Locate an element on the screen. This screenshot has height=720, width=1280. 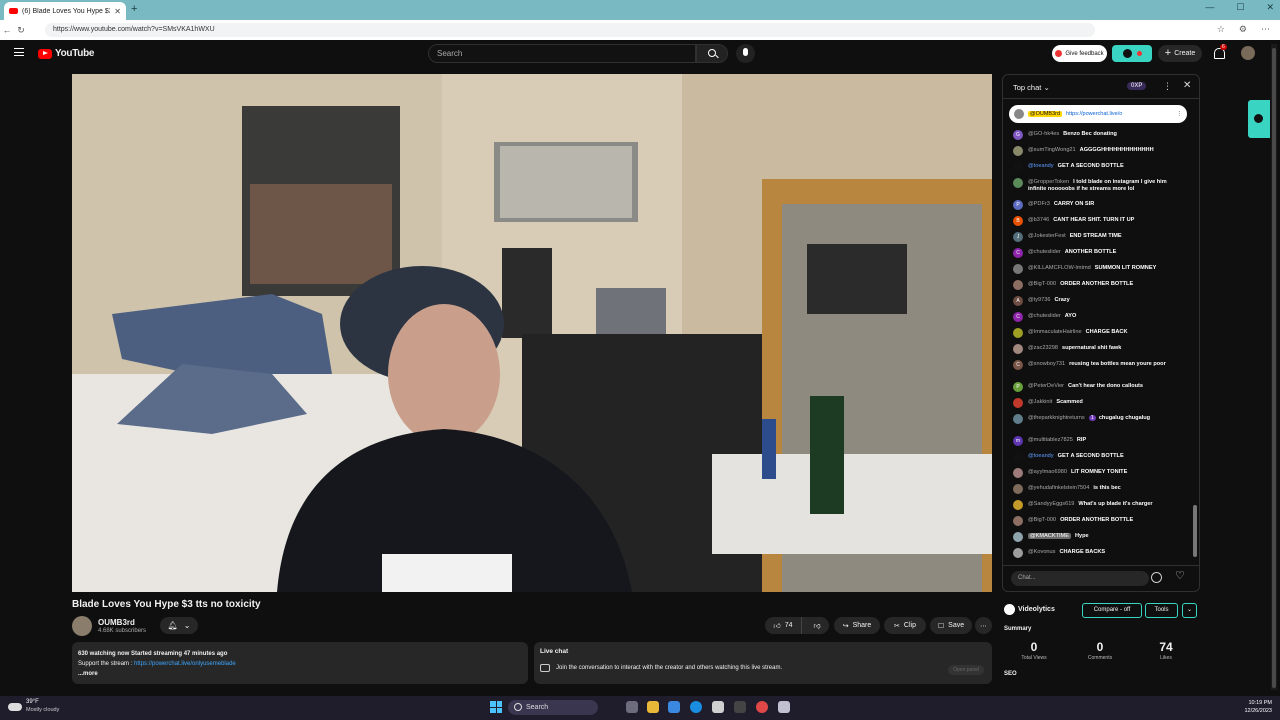
store-icon is located at coordinates (674, 707).